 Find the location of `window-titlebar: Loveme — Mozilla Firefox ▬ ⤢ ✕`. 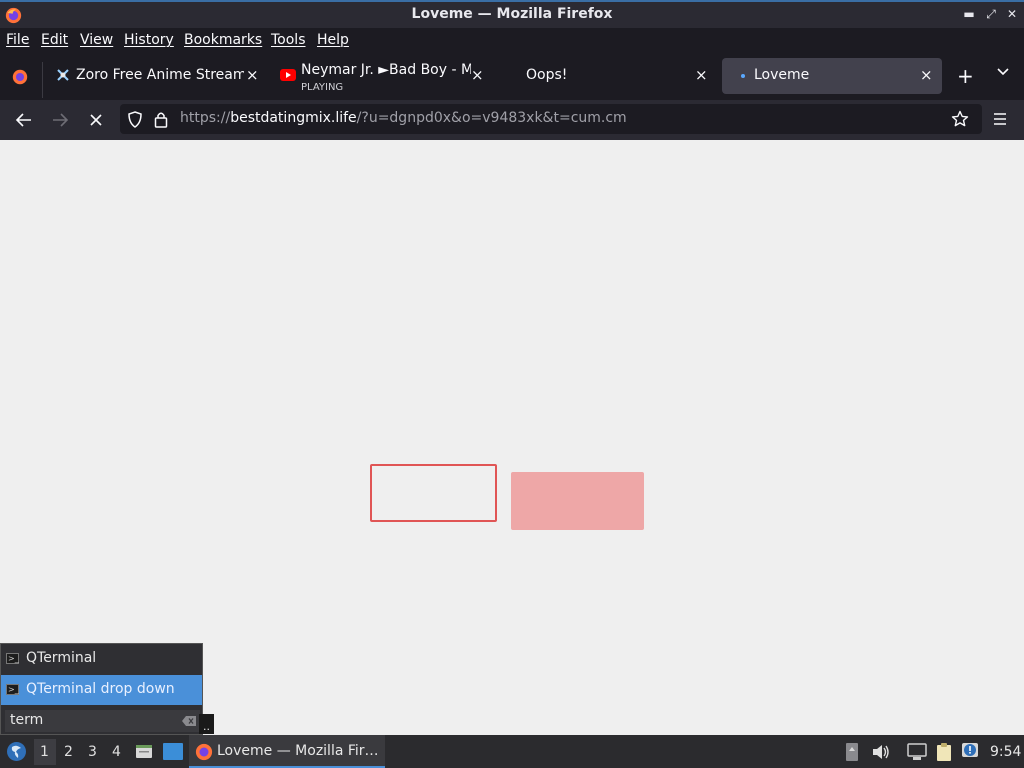

window-titlebar: Loveme — Mozilla Firefox ▬ ⤢ ✕ is located at coordinates (512, 14).